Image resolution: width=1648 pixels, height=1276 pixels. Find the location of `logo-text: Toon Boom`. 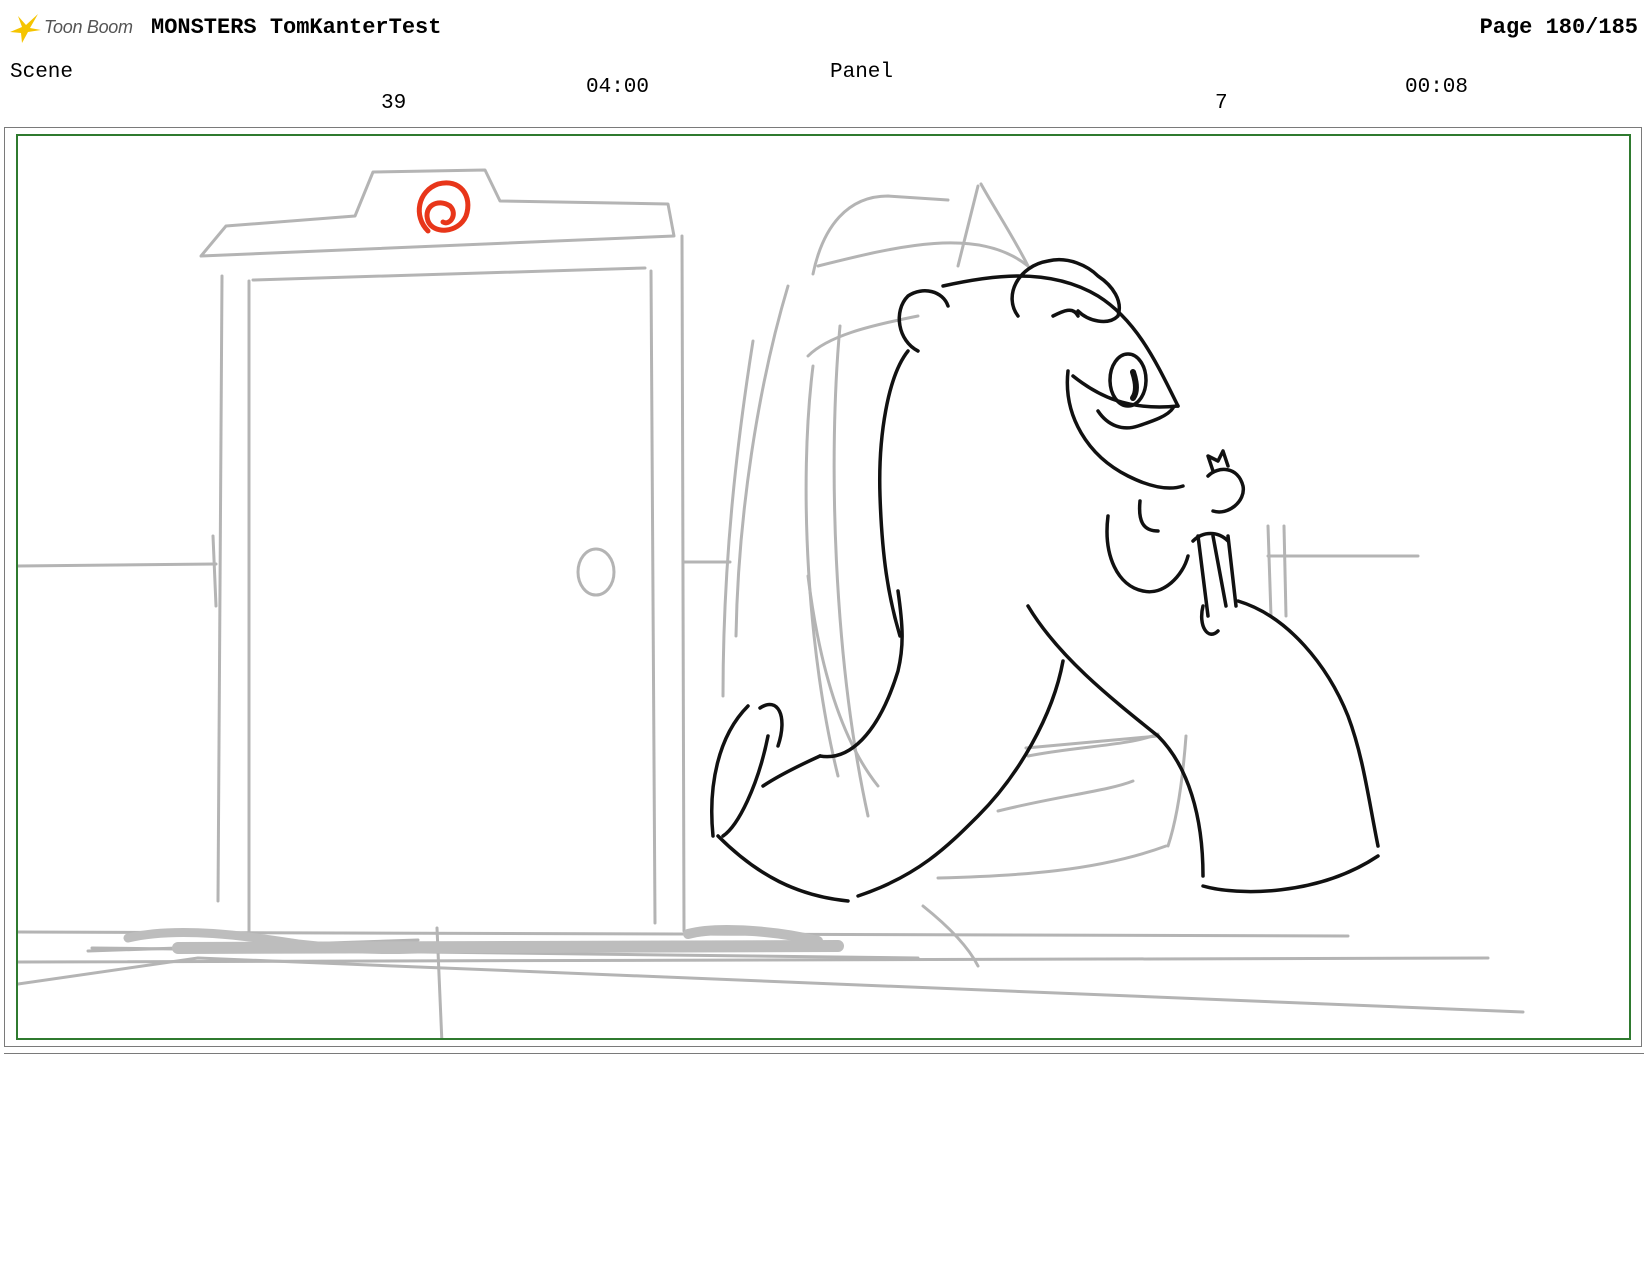

logo-text: Toon Boom is located at coordinates (88, 27).